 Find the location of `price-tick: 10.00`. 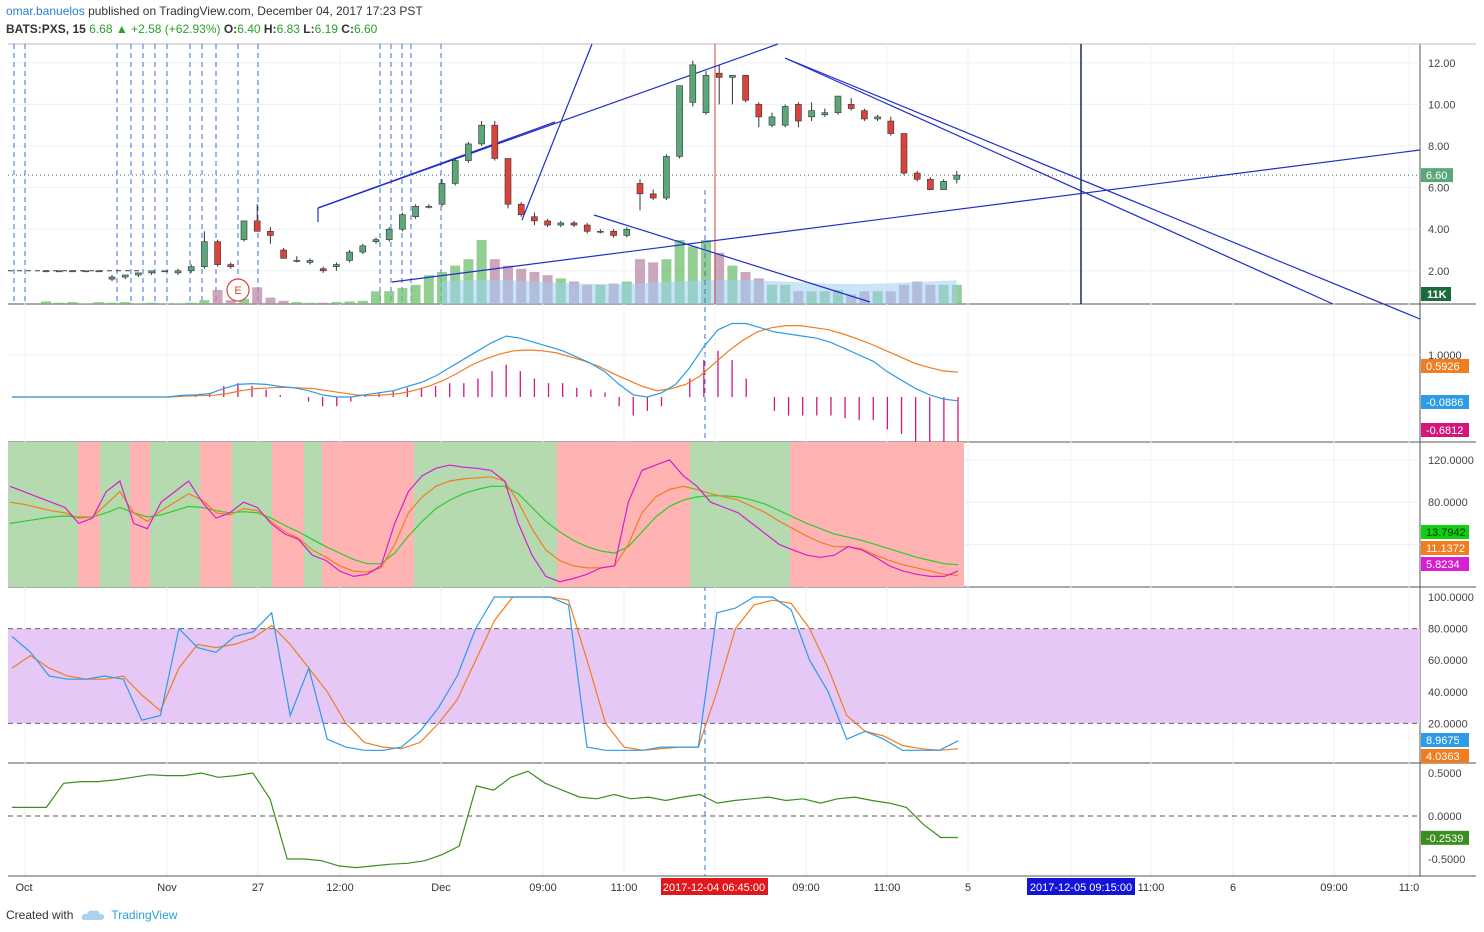

price-tick: 10.00 is located at coordinates (1442, 105).